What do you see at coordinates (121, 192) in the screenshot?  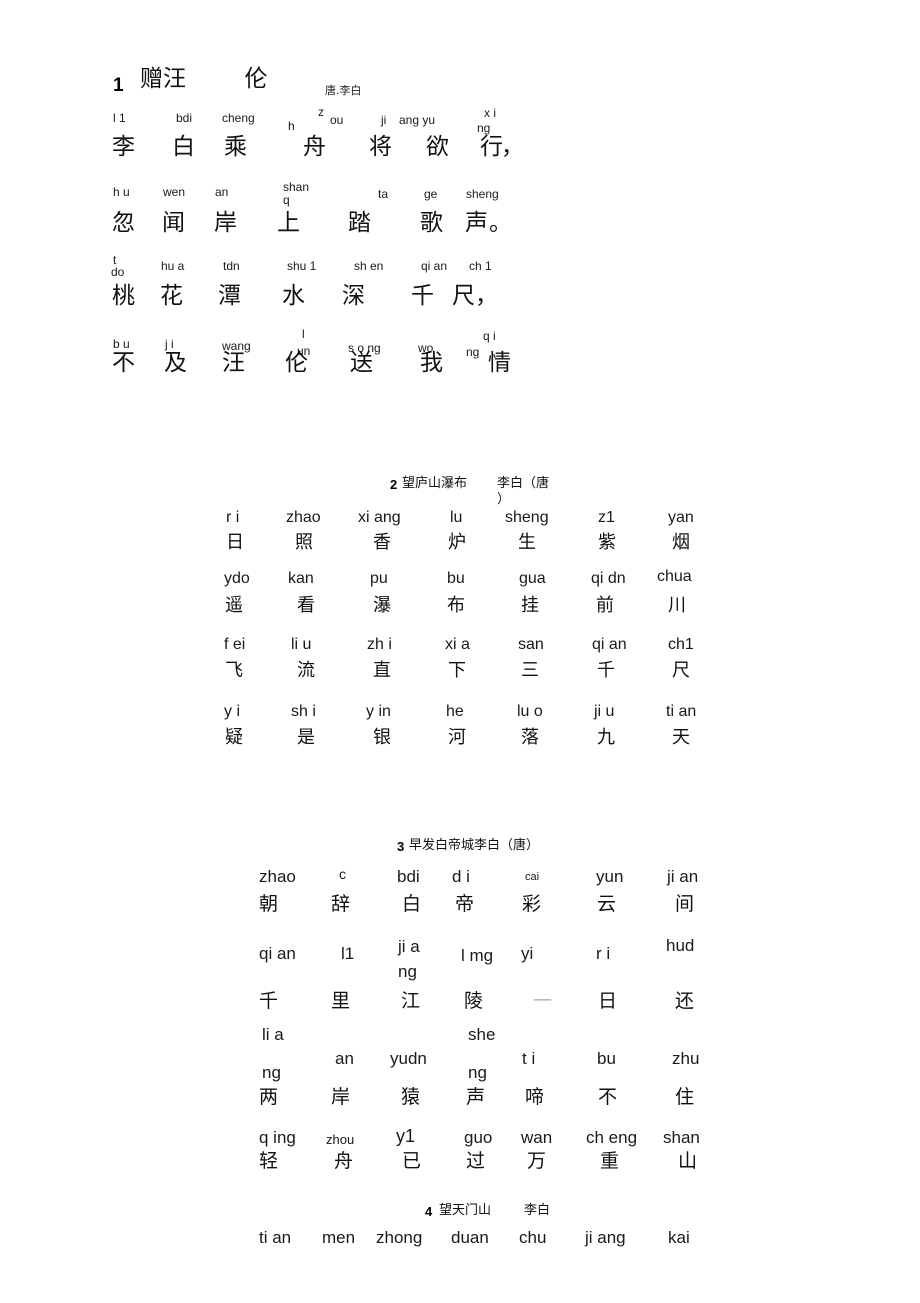 I see `pinyin-token: h u` at bounding box center [121, 192].